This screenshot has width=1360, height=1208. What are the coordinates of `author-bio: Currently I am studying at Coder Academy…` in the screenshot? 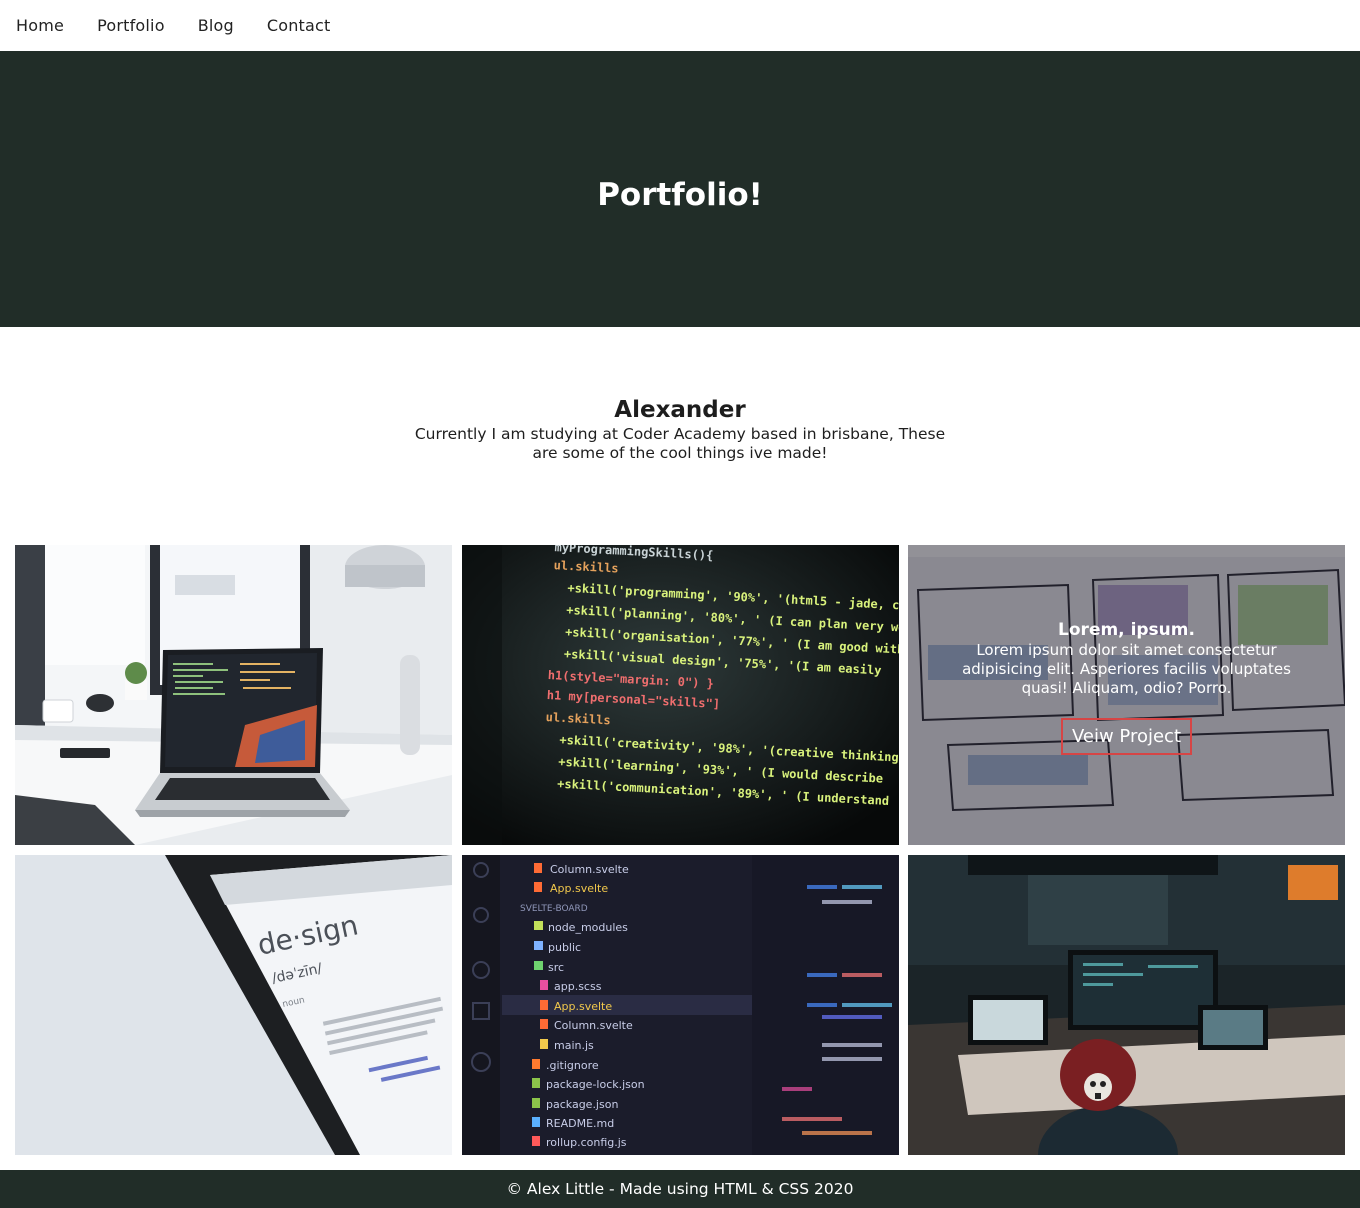 It's located at (680, 443).